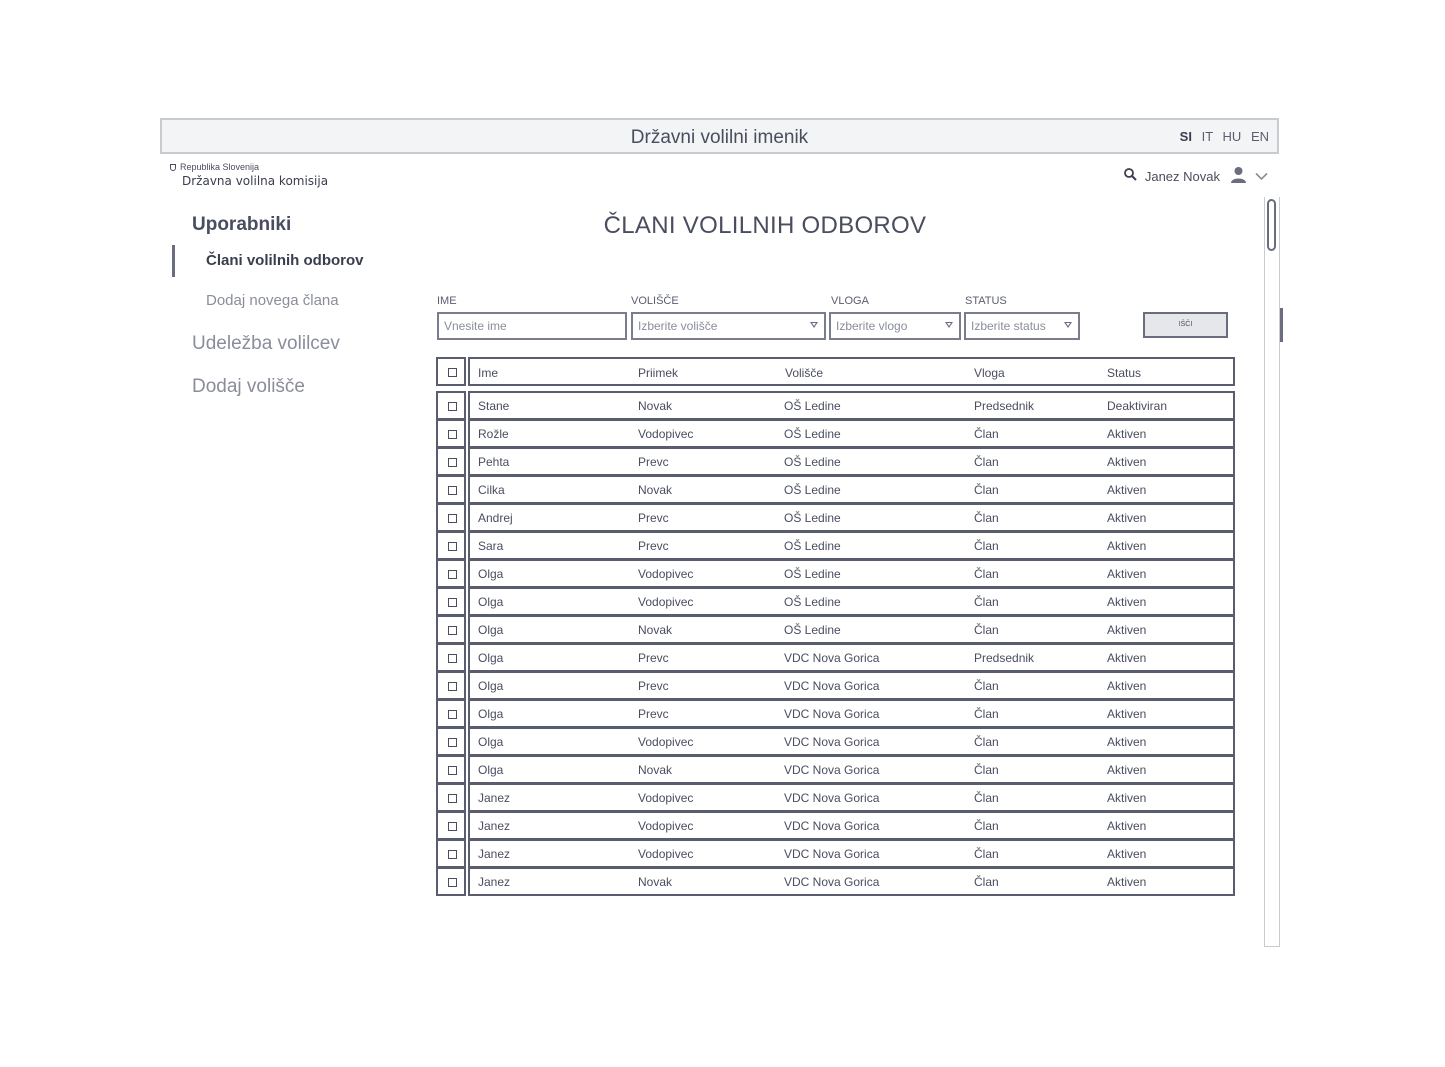 The width and height of the screenshot is (1445, 1067). What do you see at coordinates (268, 261) in the screenshot?
I see `sidebar-item-committee-members: Člani volilnih odborov` at bounding box center [268, 261].